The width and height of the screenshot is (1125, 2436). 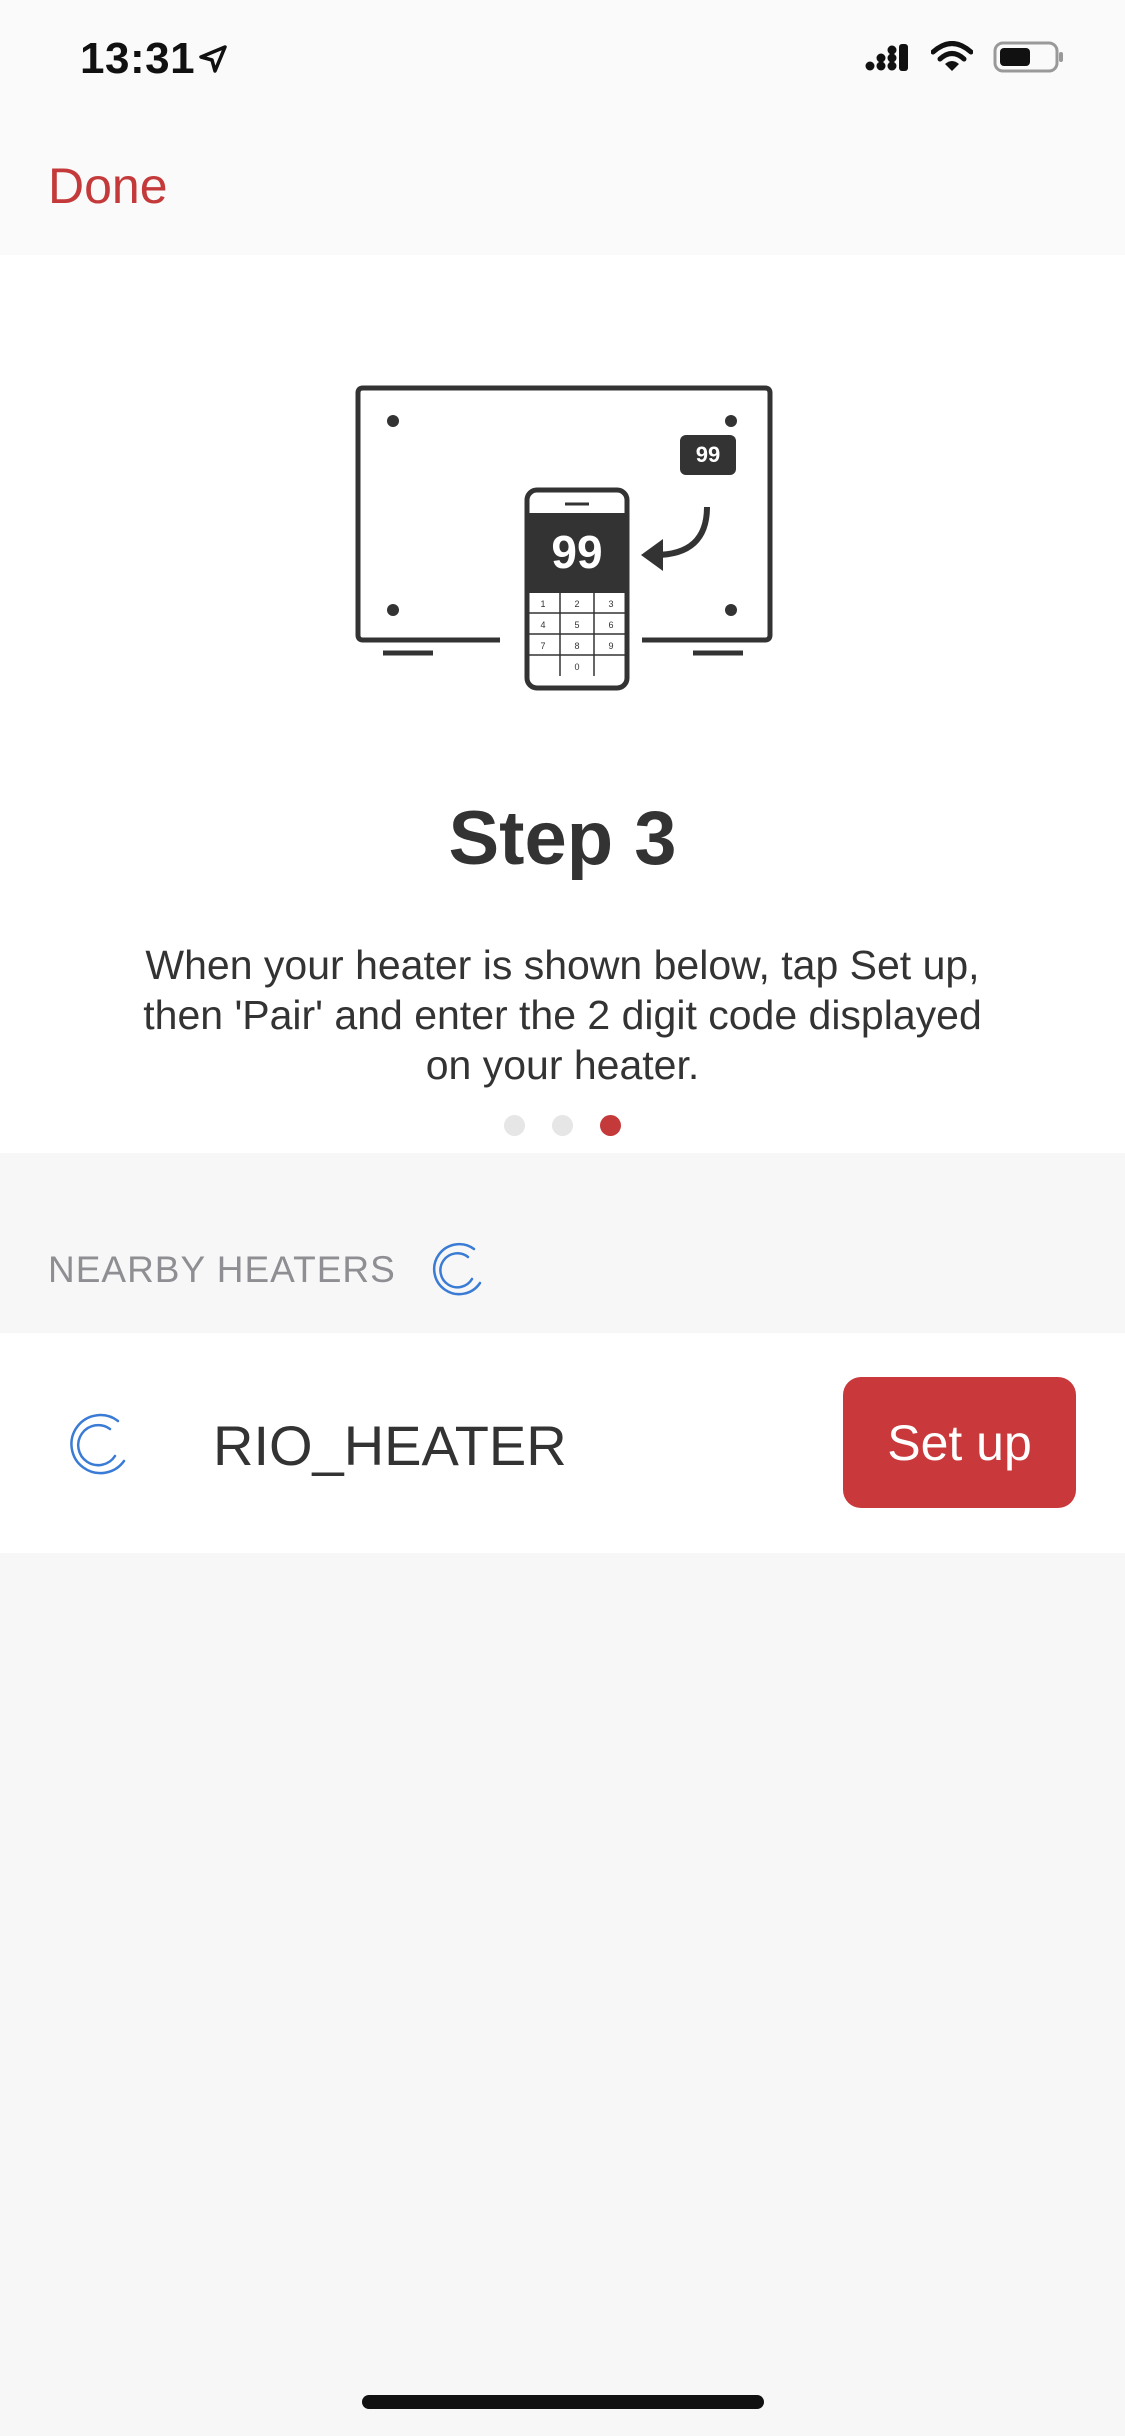 I want to click on heater-display: 99, so click(x=708, y=455).